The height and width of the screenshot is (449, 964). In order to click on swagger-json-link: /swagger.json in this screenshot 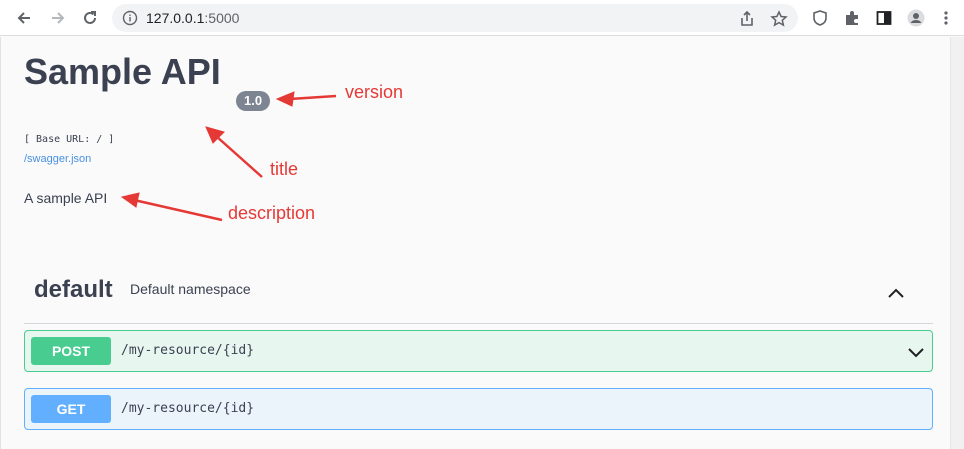, I will do `click(57, 159)`.